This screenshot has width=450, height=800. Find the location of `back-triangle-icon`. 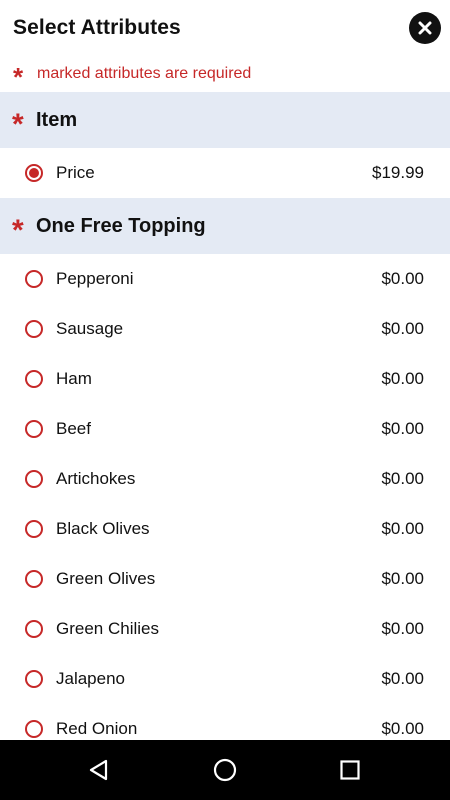

back-triangle-icon is located at coordinates (98, 770).